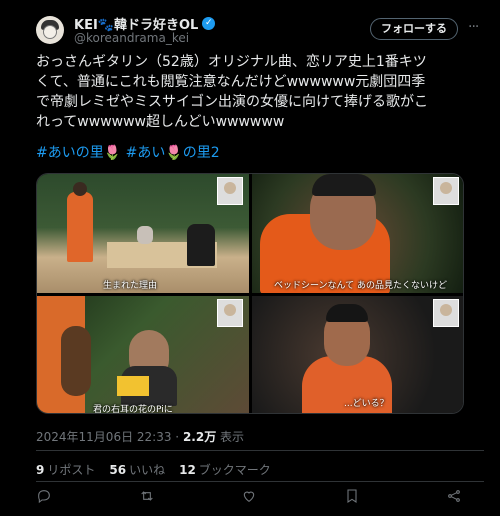 This screenshot has height=516, width=500. I want to click on verified-badge-icon: ✓, so click(209, 23).